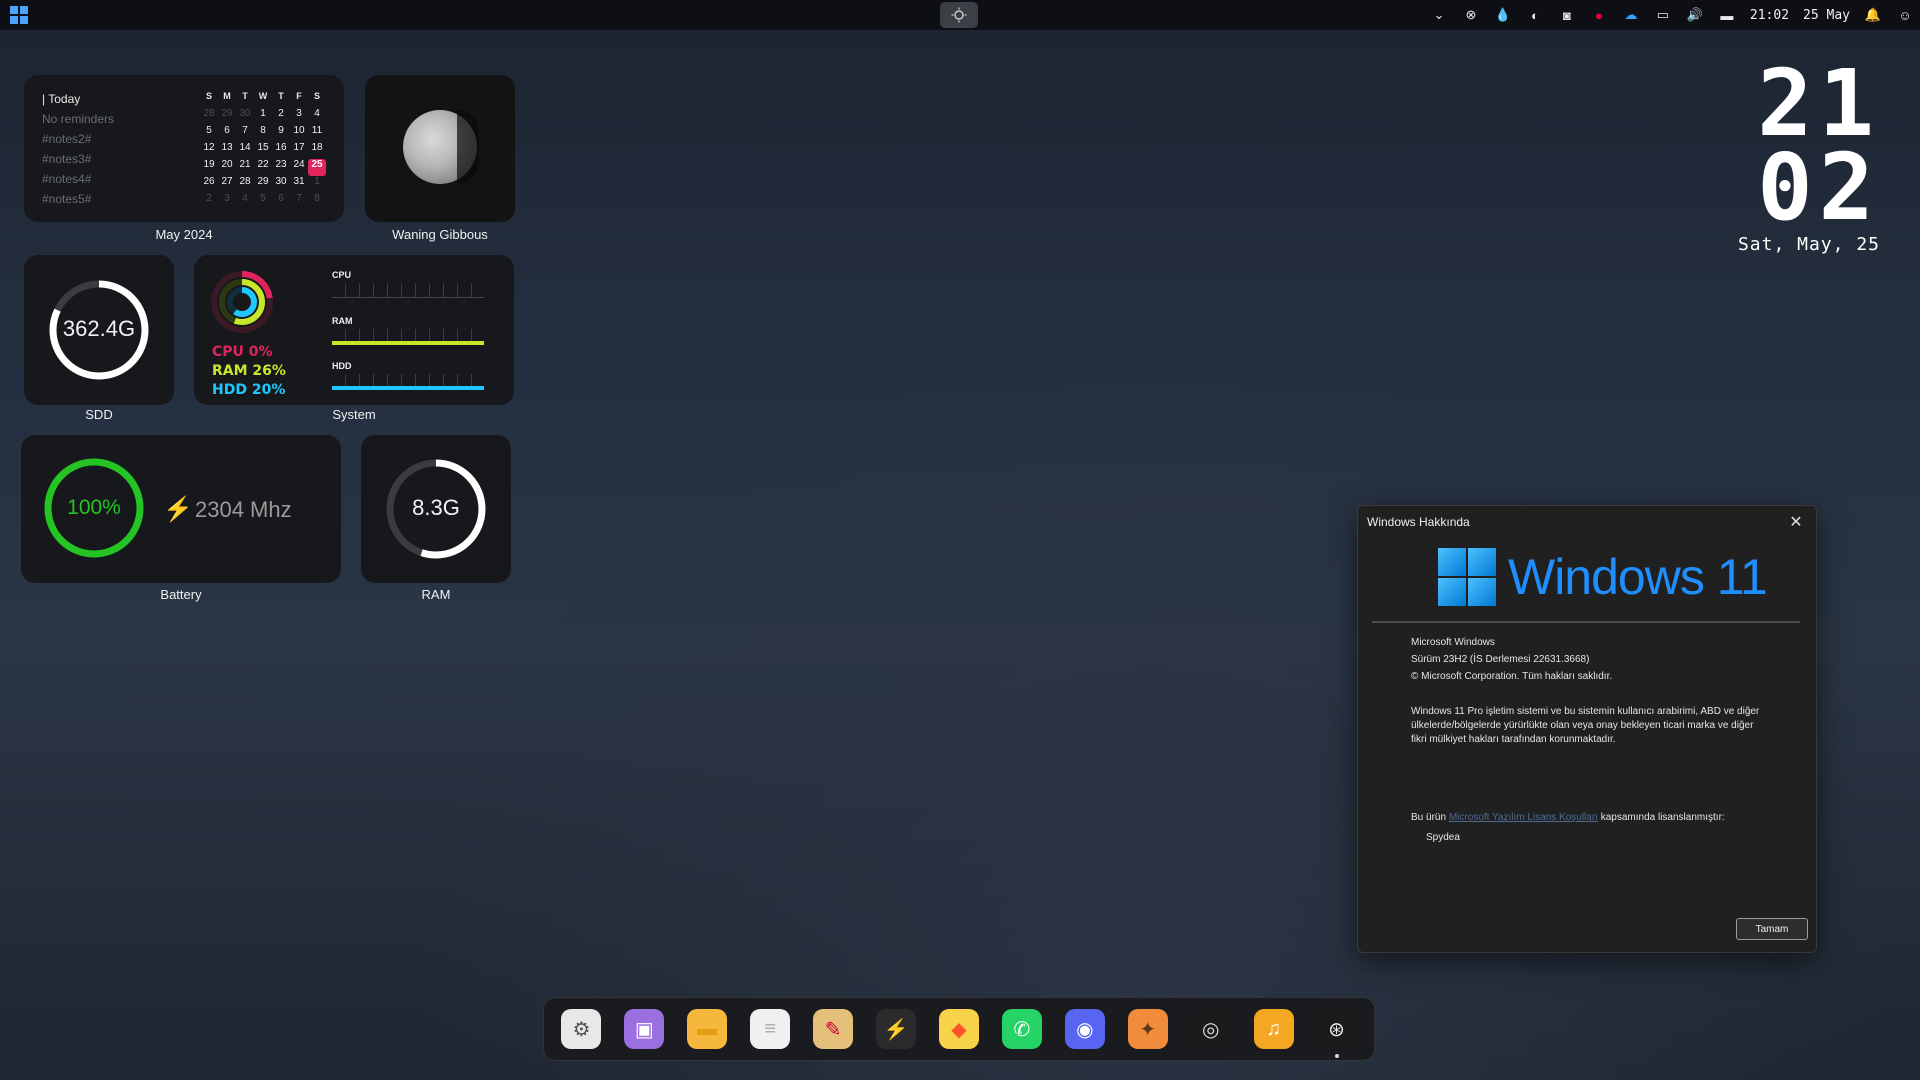 Image resolution: width=1920 pixels, height=1080 pixels. What do you see at coordinates (1503, 15) in the screenshot?
I see `drop-icon: 💧` at bounding box center [1503, 15].